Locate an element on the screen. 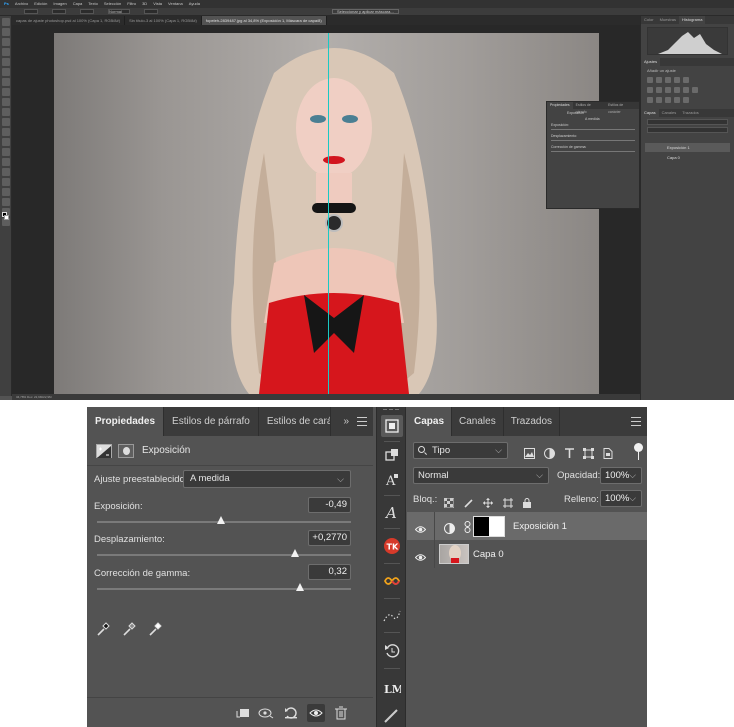 The image size is (734, 727). opacity-field: 100% ⌵ is located at coordinates (621, 475).